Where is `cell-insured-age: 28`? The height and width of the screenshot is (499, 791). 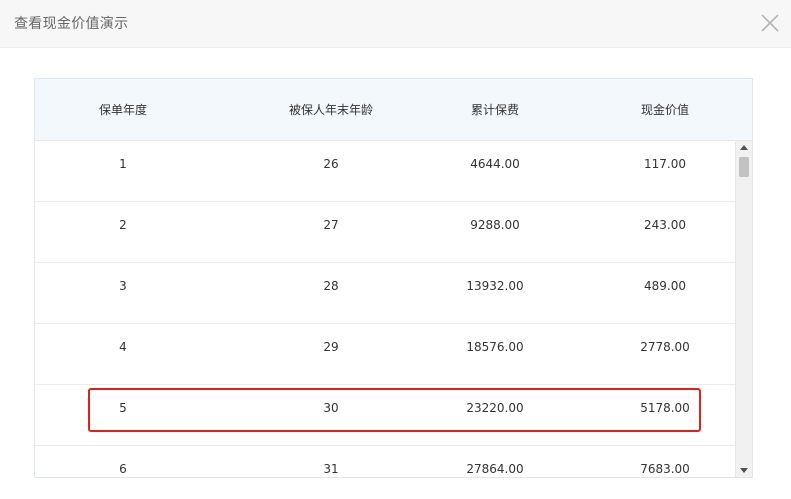 cell-insured-age: 28 is located at coordinates (331, 286).